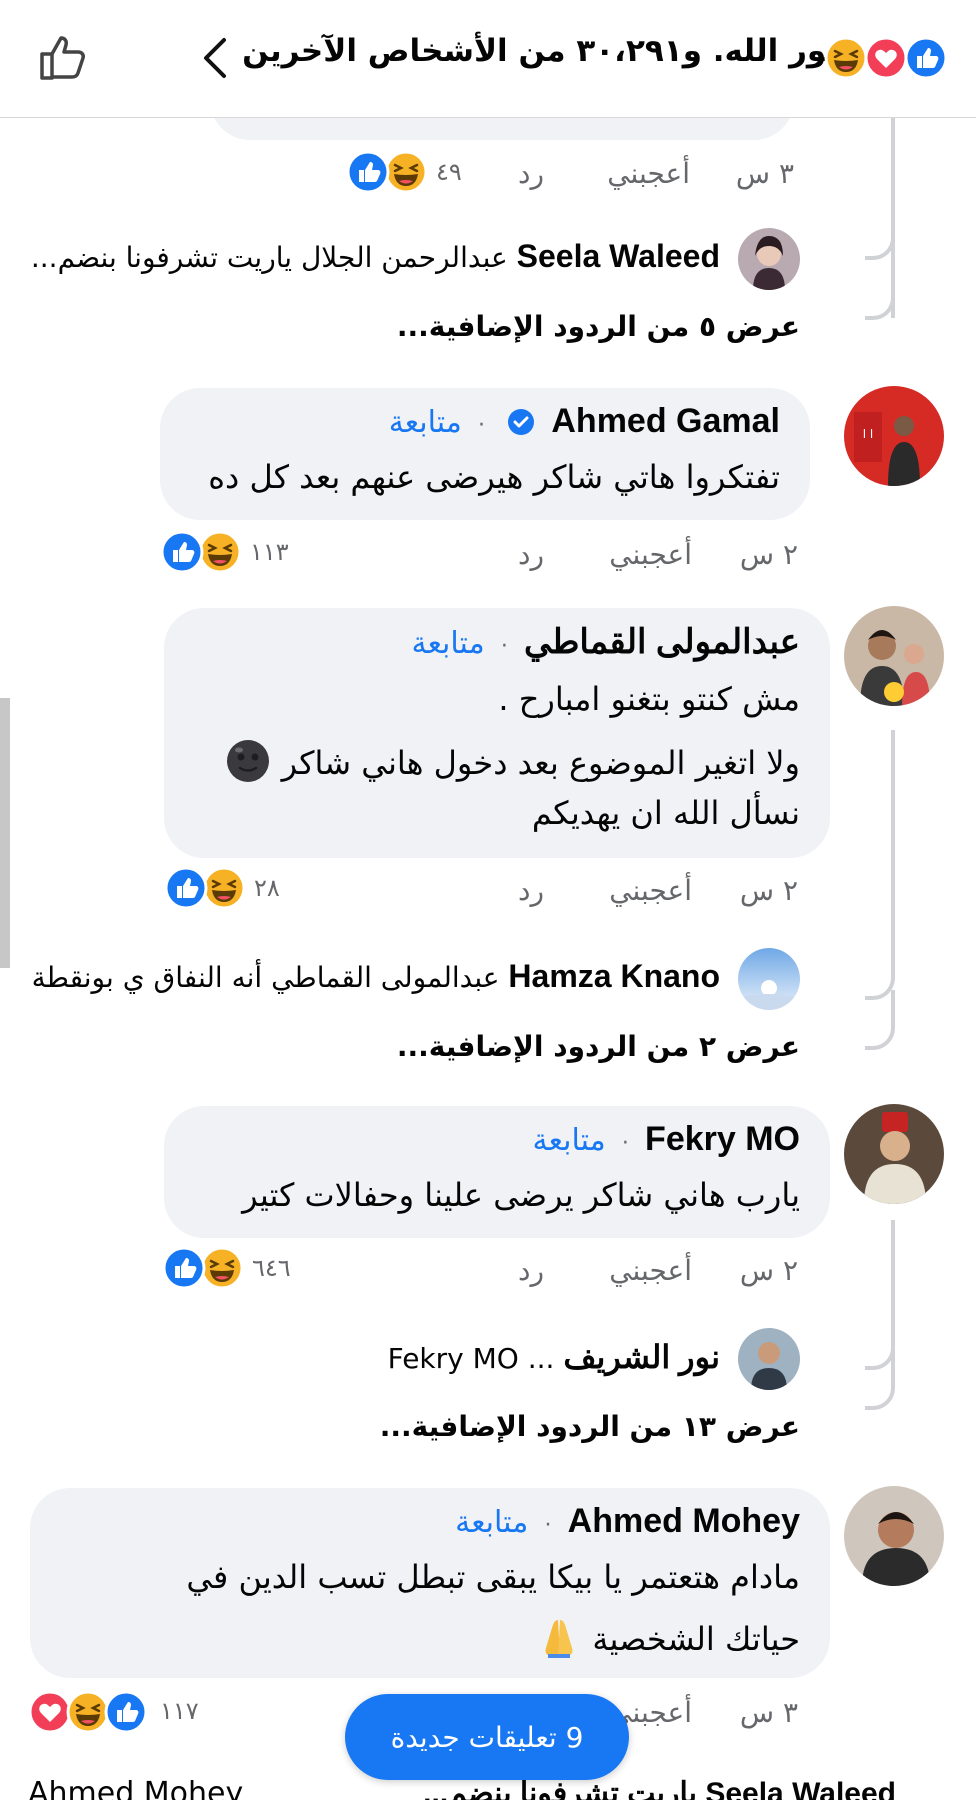  I want to click on comment-header: Ahmed Mohey · متابعة, so click(627, 1521).